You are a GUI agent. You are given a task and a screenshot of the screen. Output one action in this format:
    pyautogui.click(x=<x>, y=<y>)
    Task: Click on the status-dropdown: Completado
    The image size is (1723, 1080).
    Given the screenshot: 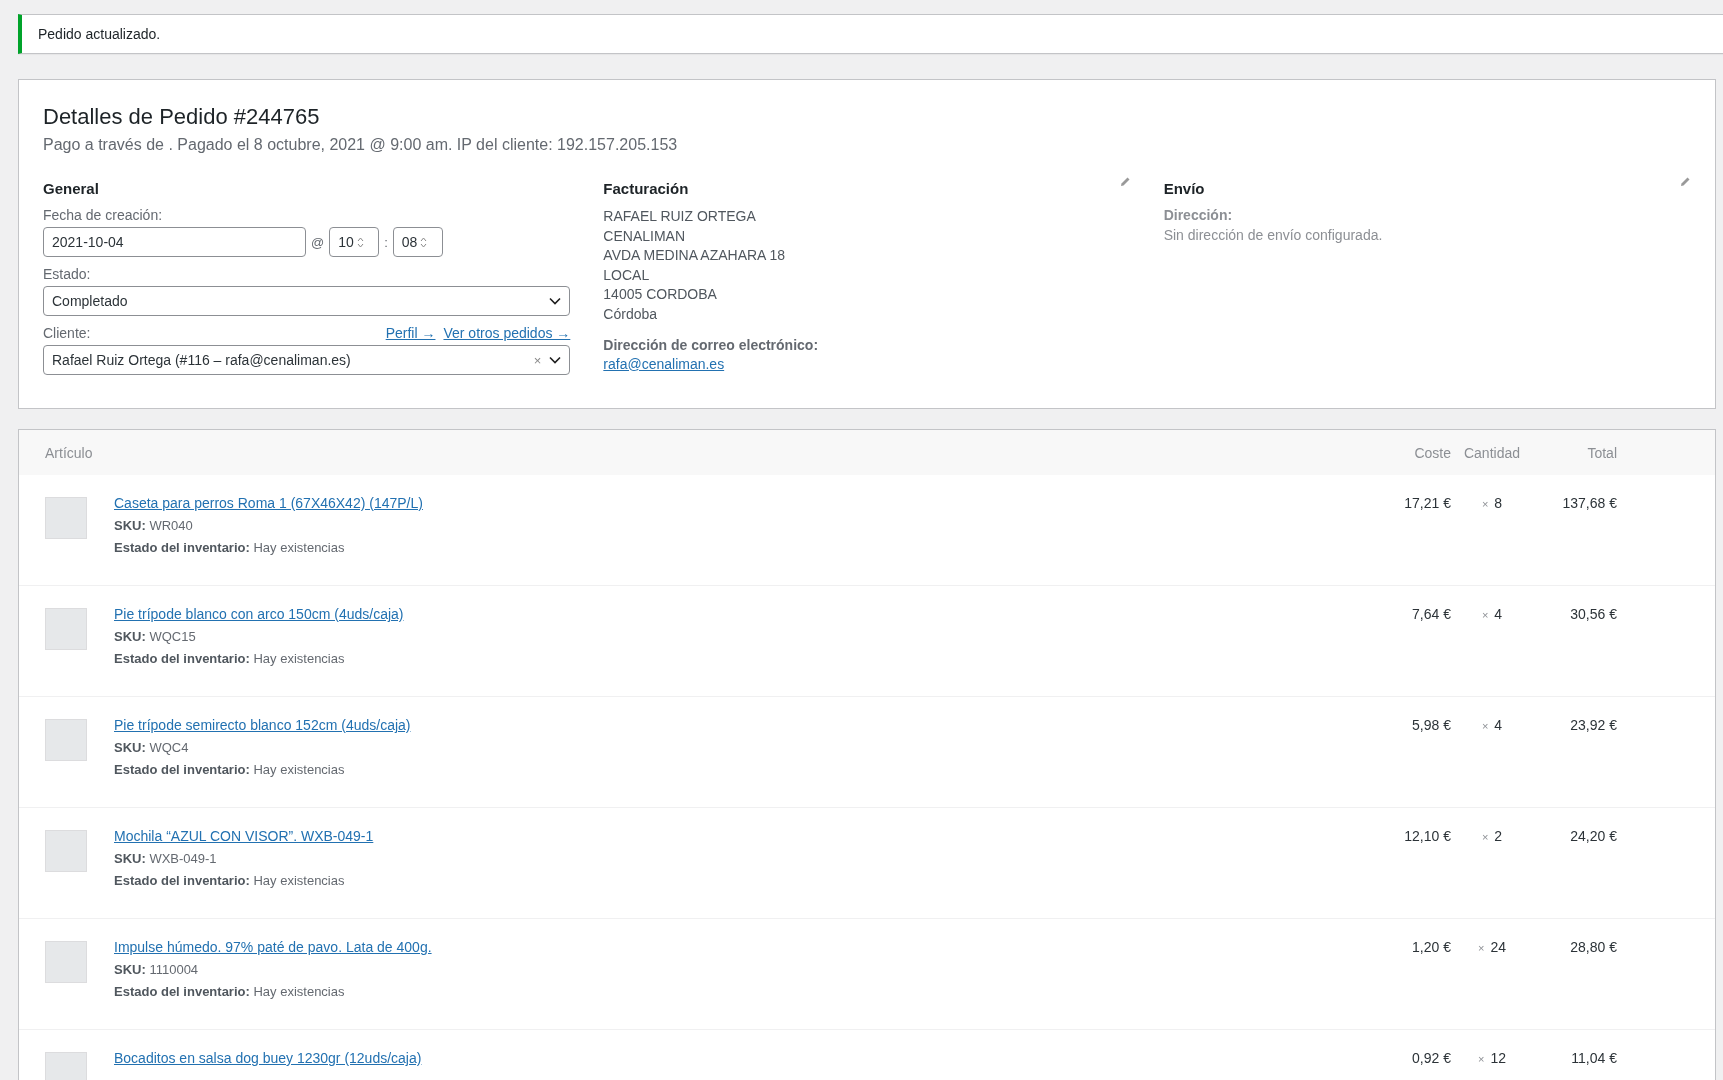 What is the action you would take?
    pyautogui.click(x=307, y=301)
    